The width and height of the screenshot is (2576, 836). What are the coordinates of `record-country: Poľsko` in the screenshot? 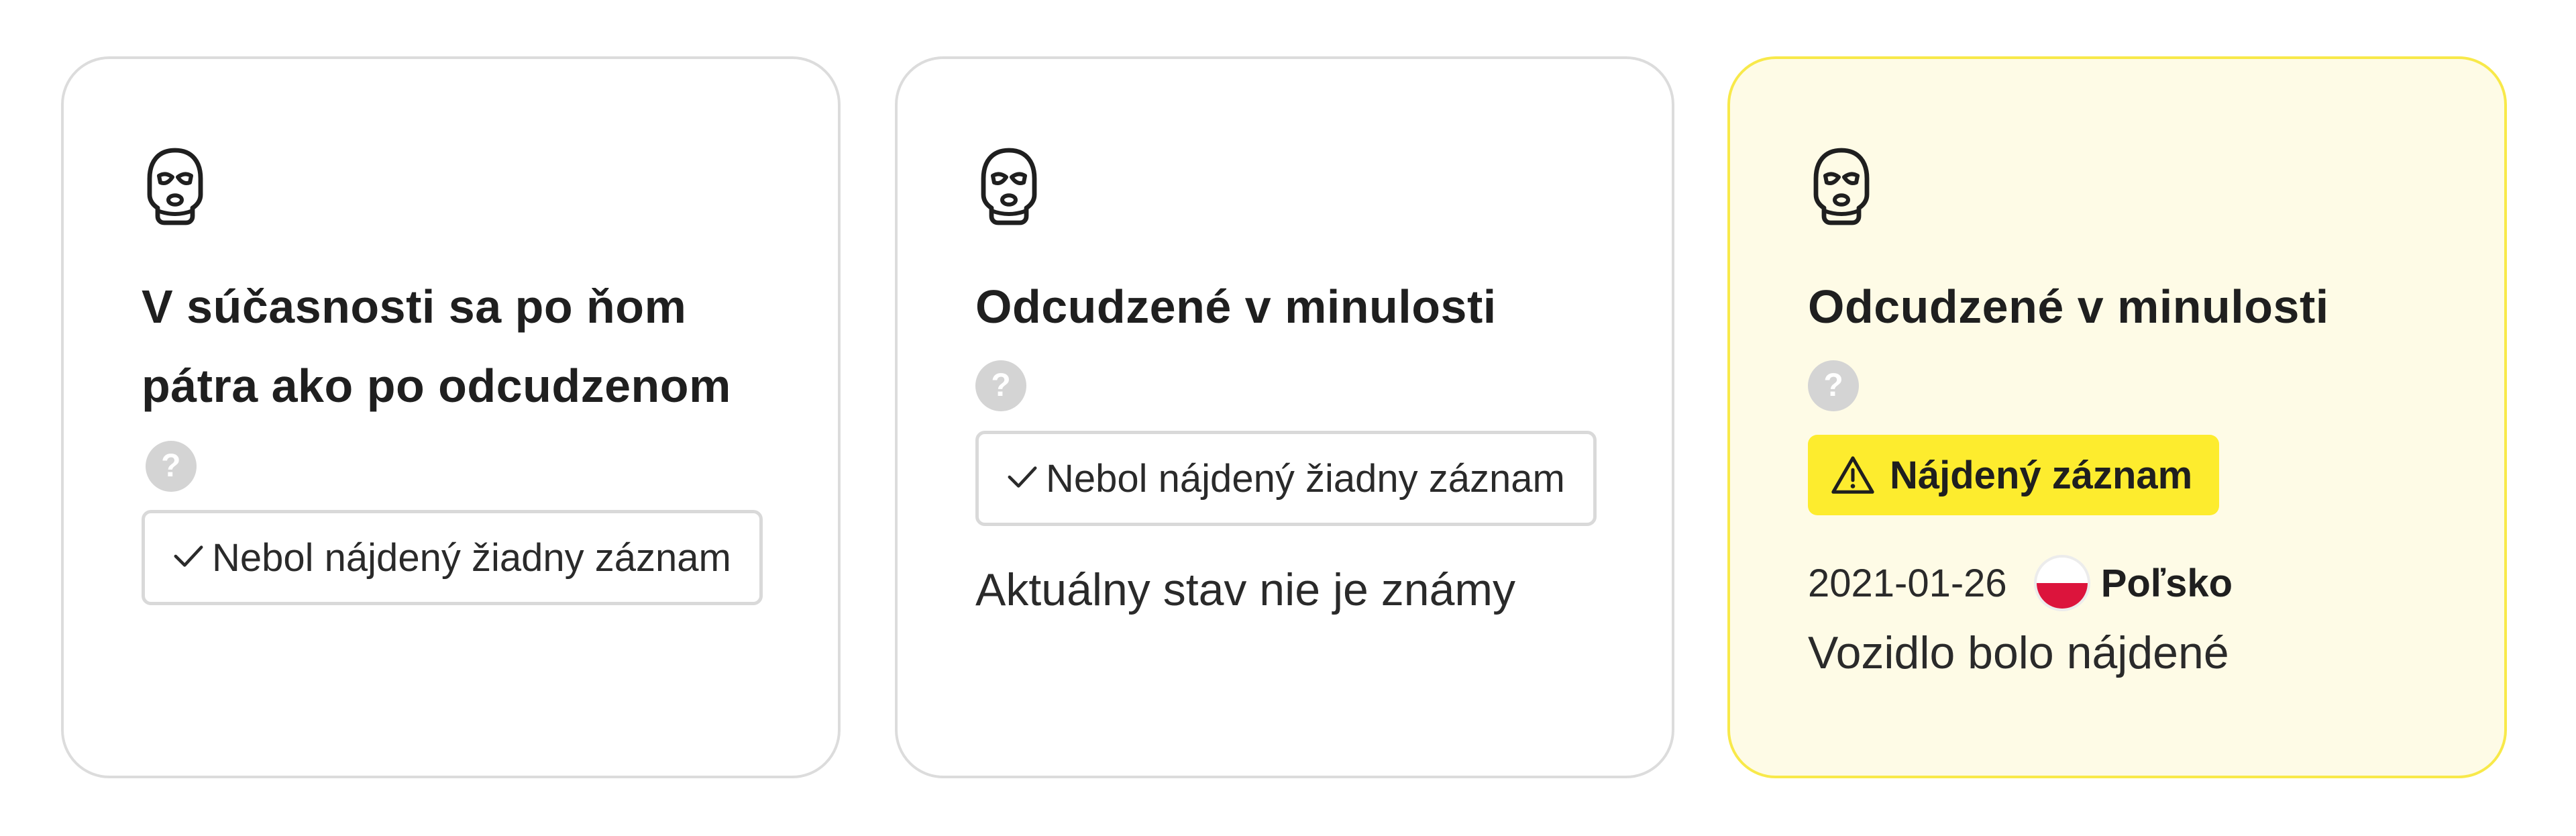 It's located at (2166, 583).